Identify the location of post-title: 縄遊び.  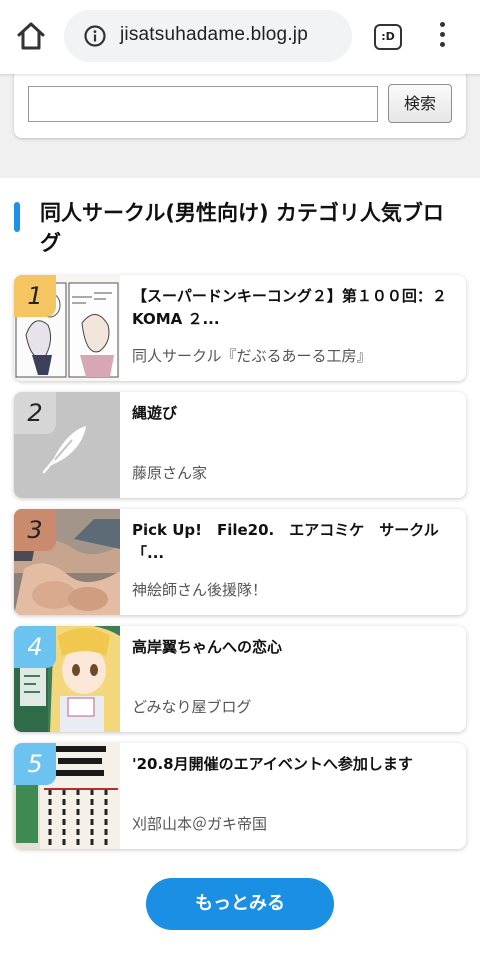
(292, 413).